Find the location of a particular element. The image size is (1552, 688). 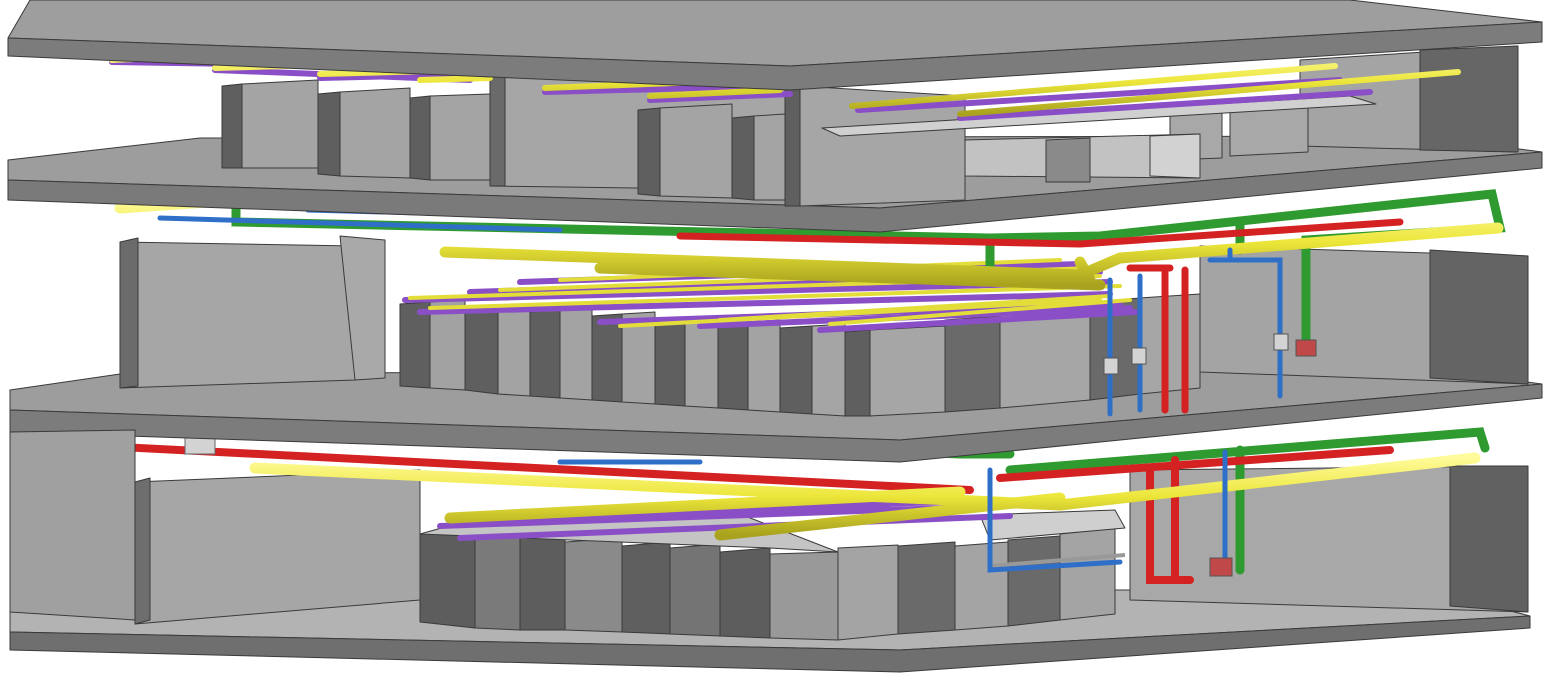

level-1-left-end-wall is located at coordinates (72, 525).